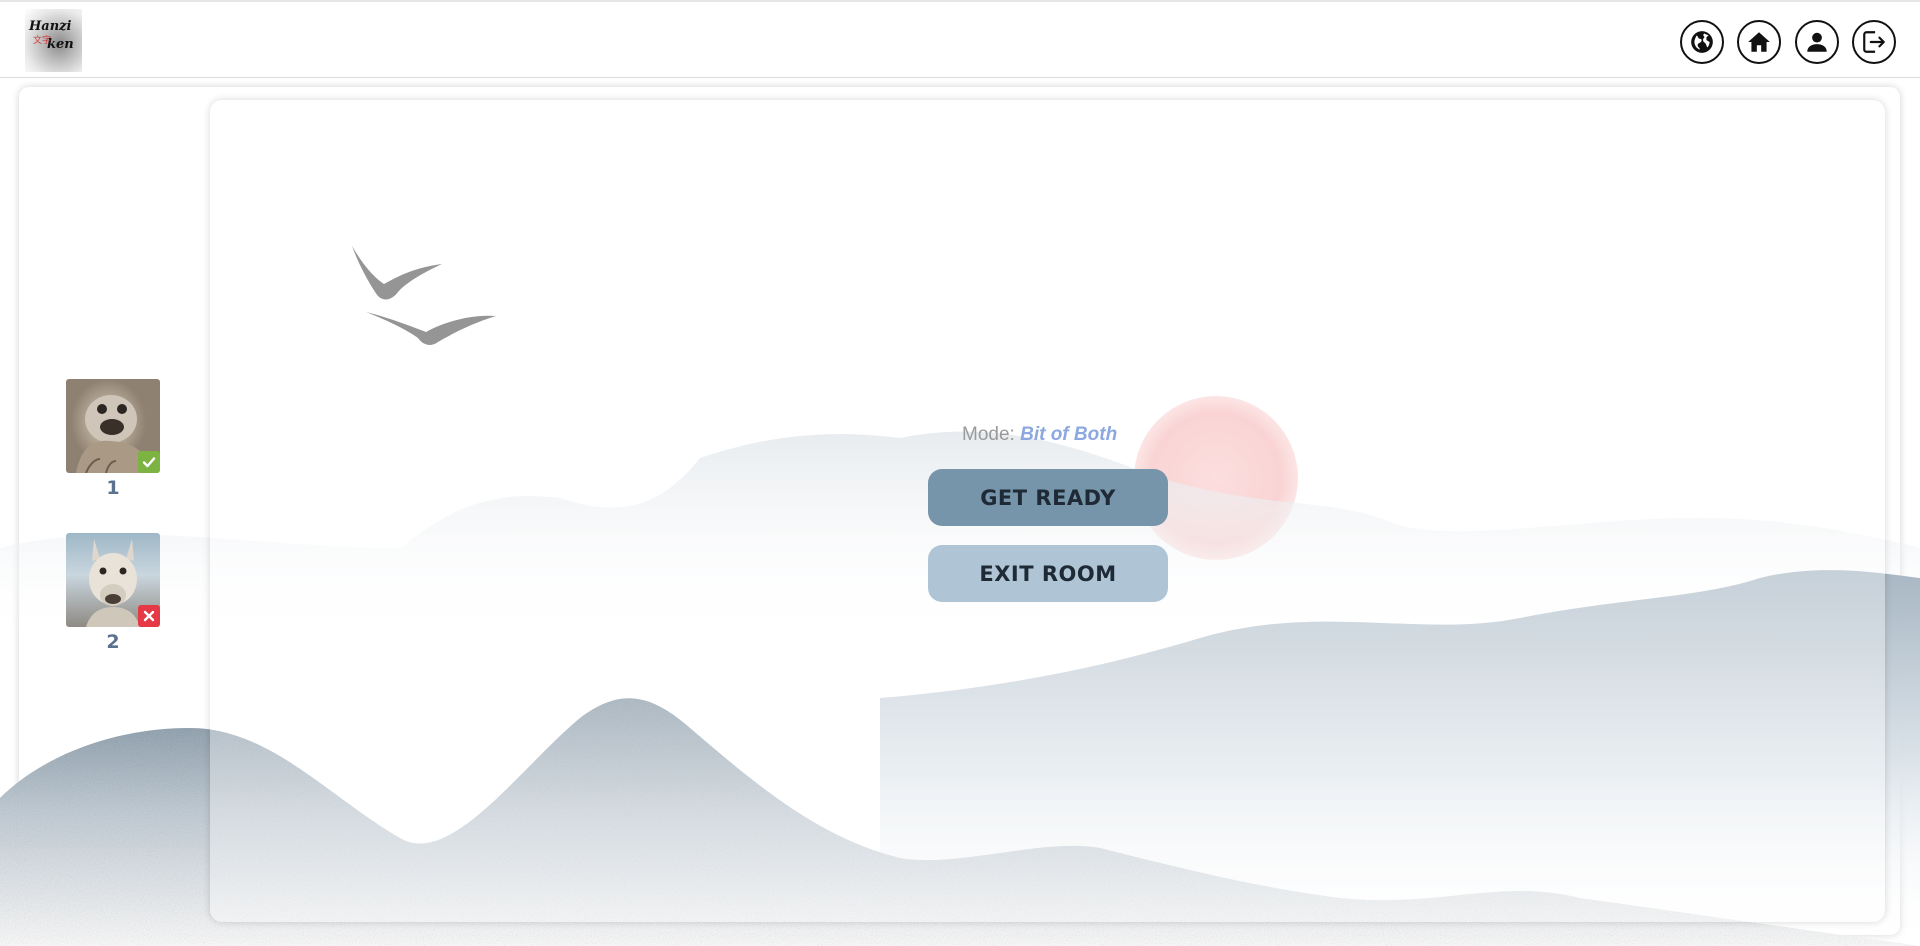  I want to click on not-ready-badge, so click(149, 616).